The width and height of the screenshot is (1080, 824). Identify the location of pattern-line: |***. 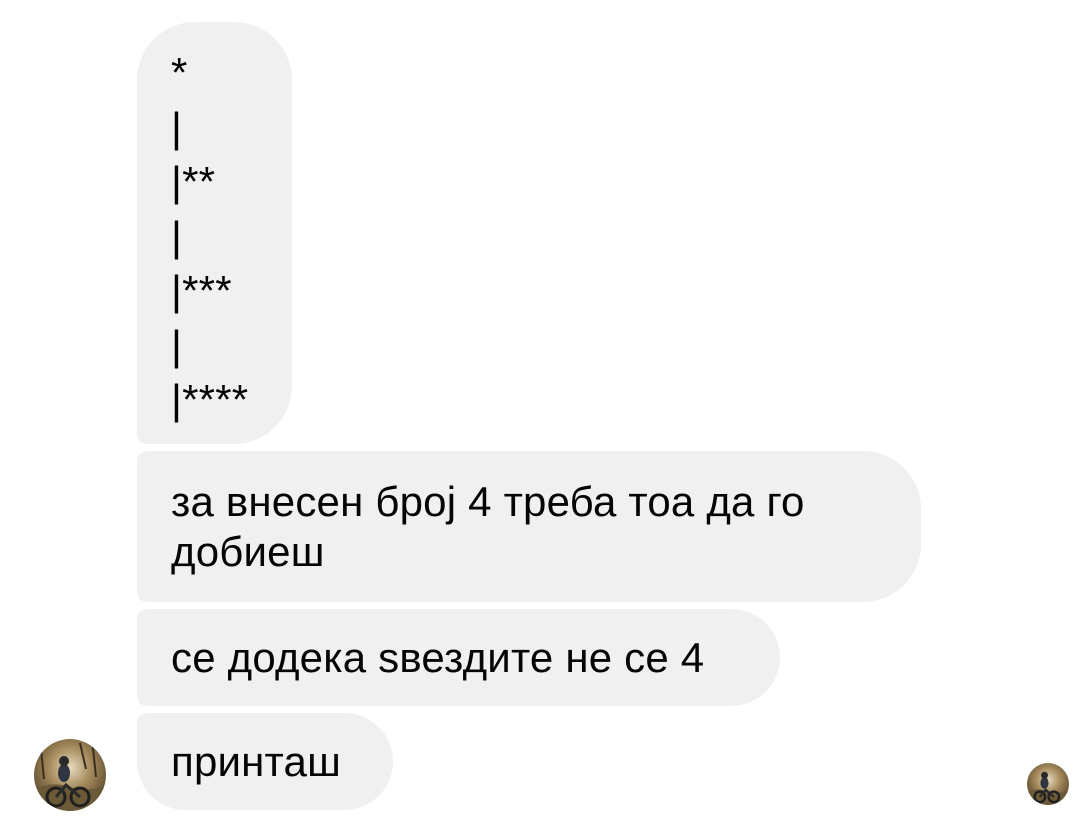
(201, 290).